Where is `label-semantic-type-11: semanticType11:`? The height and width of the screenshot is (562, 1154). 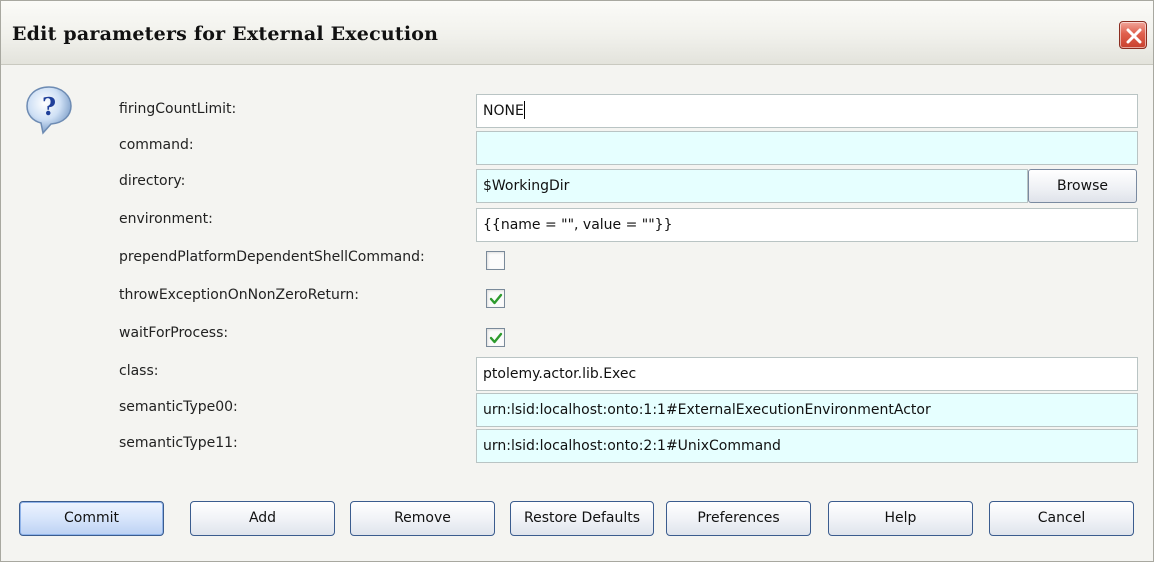 label-semantic-type-11: semanticType11: is located at coordinates (178, 443).